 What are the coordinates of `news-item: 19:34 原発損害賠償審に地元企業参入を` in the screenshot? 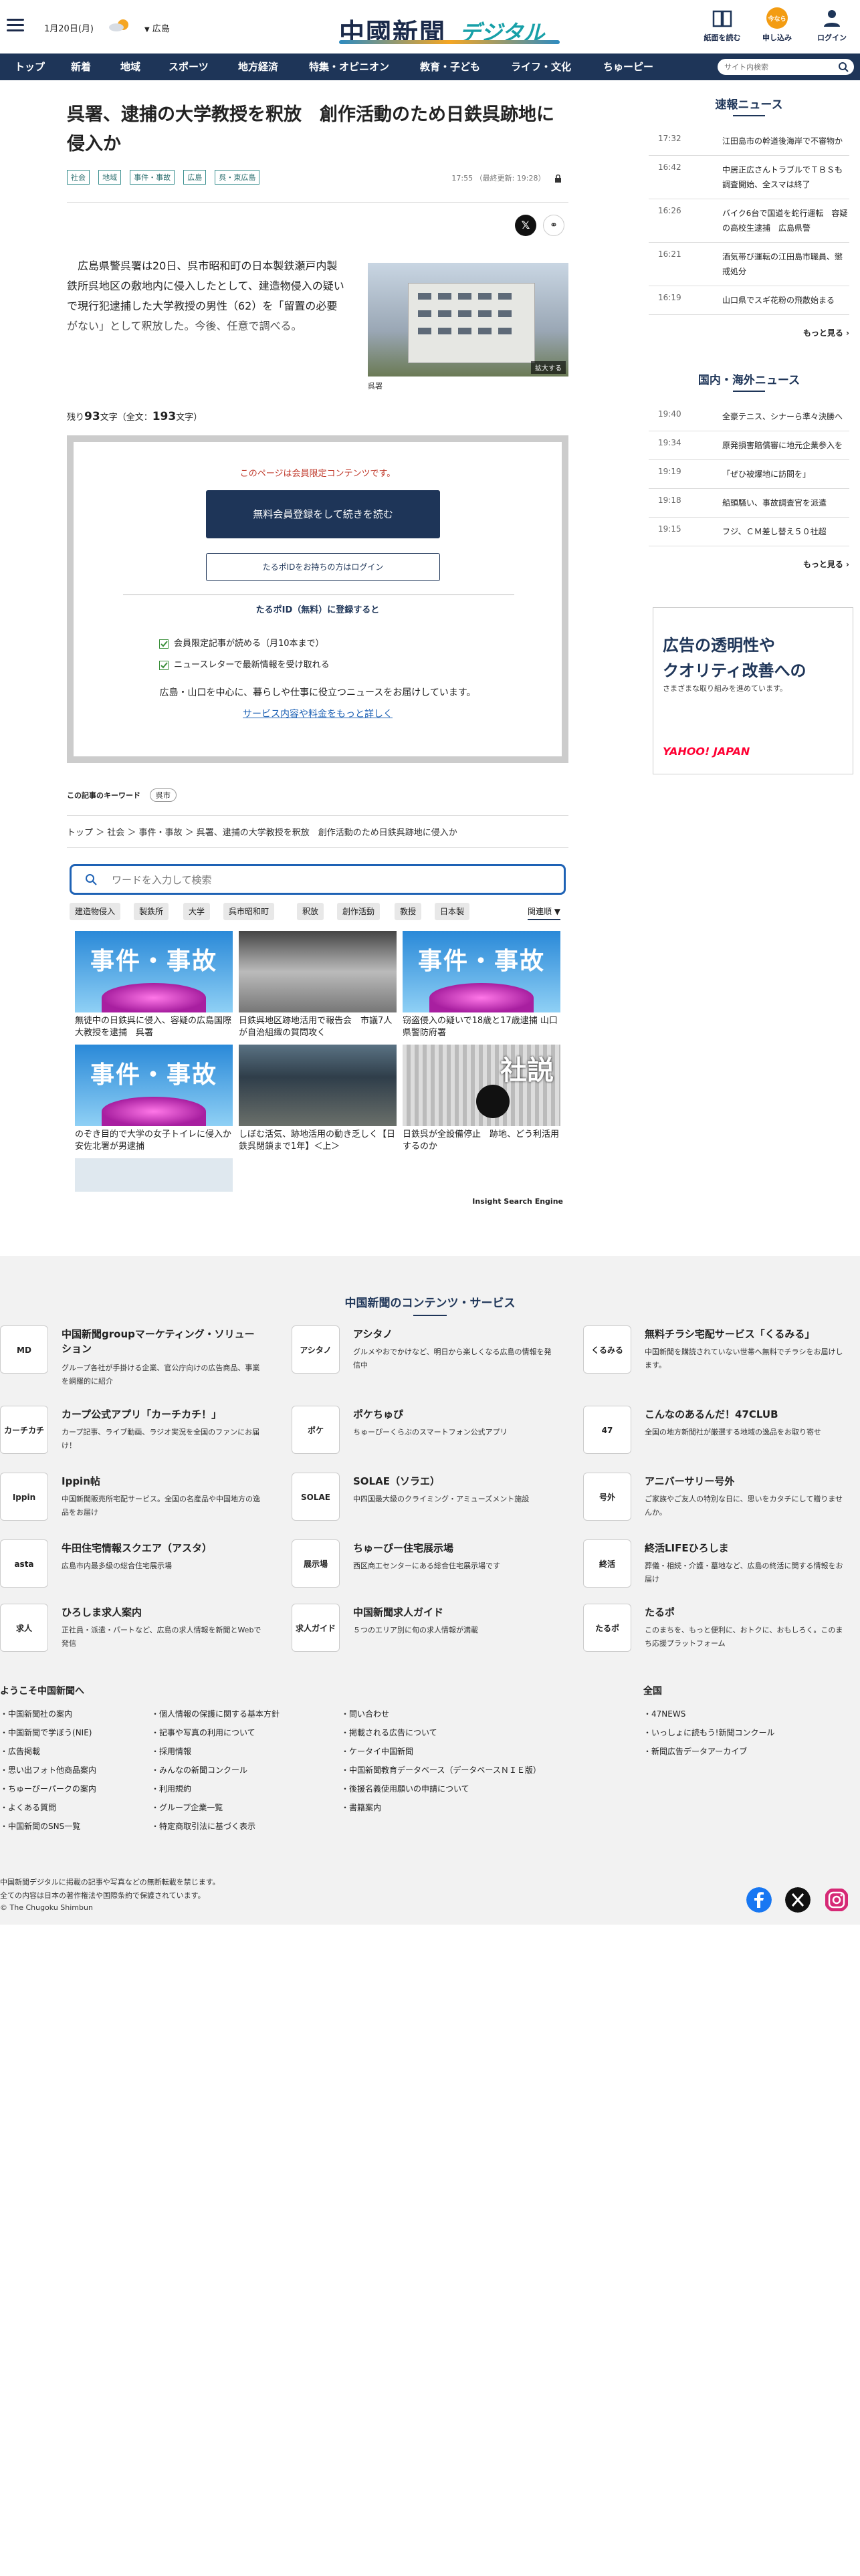 It's located at (749, 445).